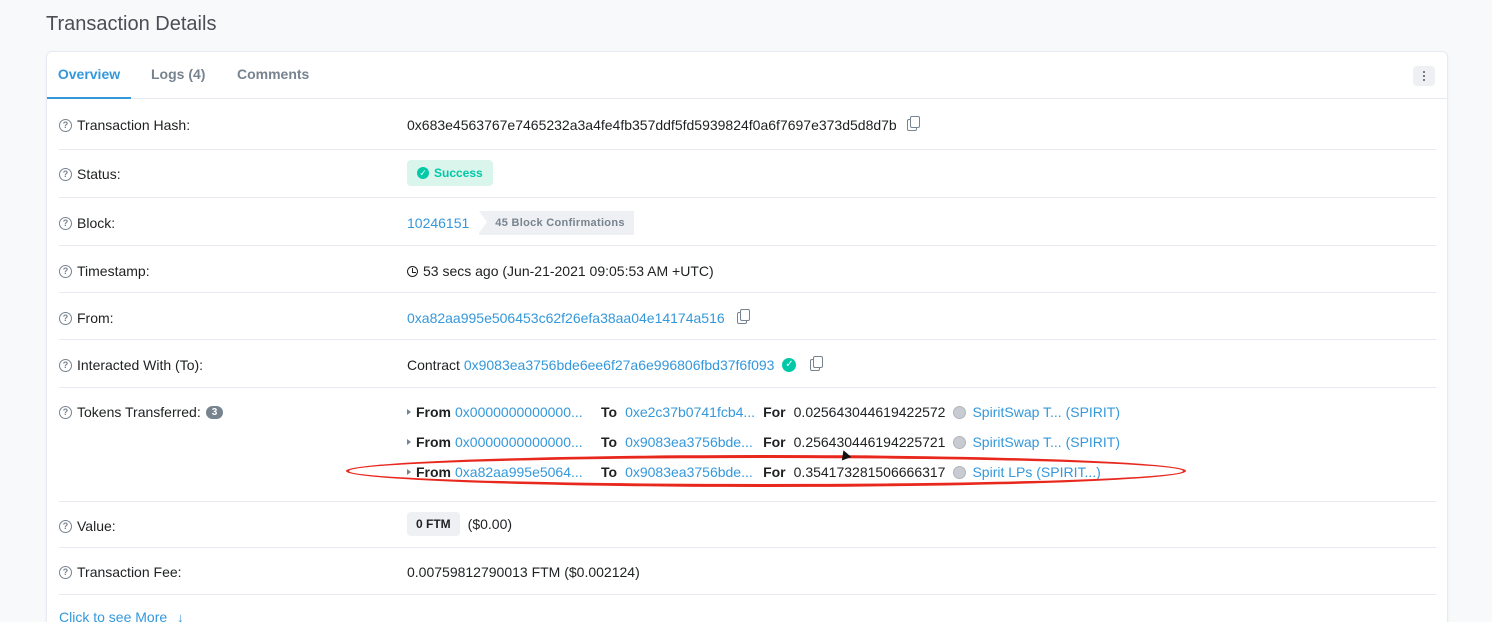 This screenshot has height=622, width=1492. I want to click on label-status: ? Status:, so click(90, 174).